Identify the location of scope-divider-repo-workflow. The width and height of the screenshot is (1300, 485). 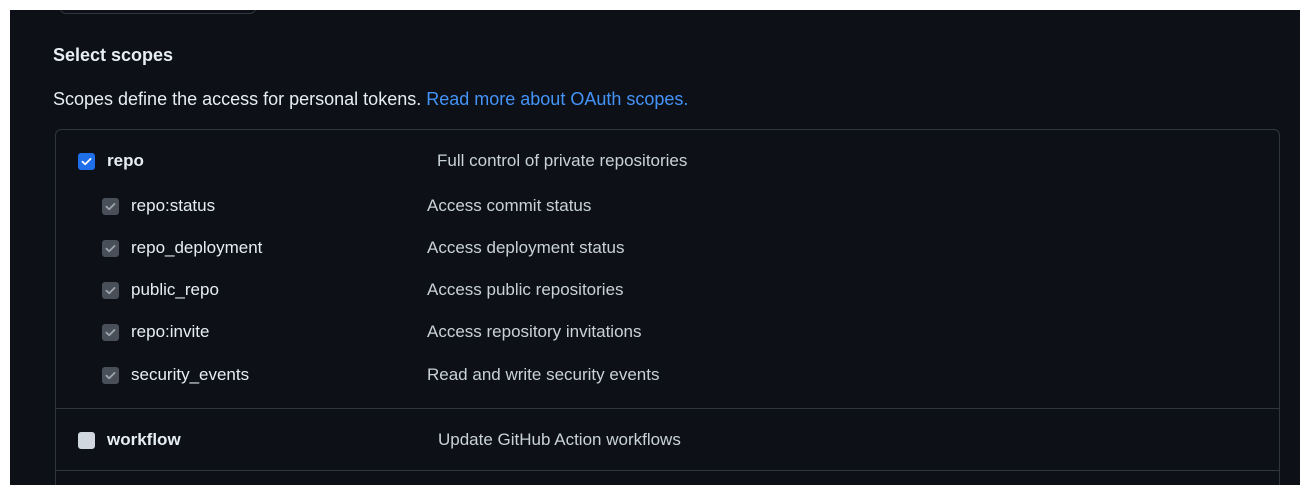
(667, 408).